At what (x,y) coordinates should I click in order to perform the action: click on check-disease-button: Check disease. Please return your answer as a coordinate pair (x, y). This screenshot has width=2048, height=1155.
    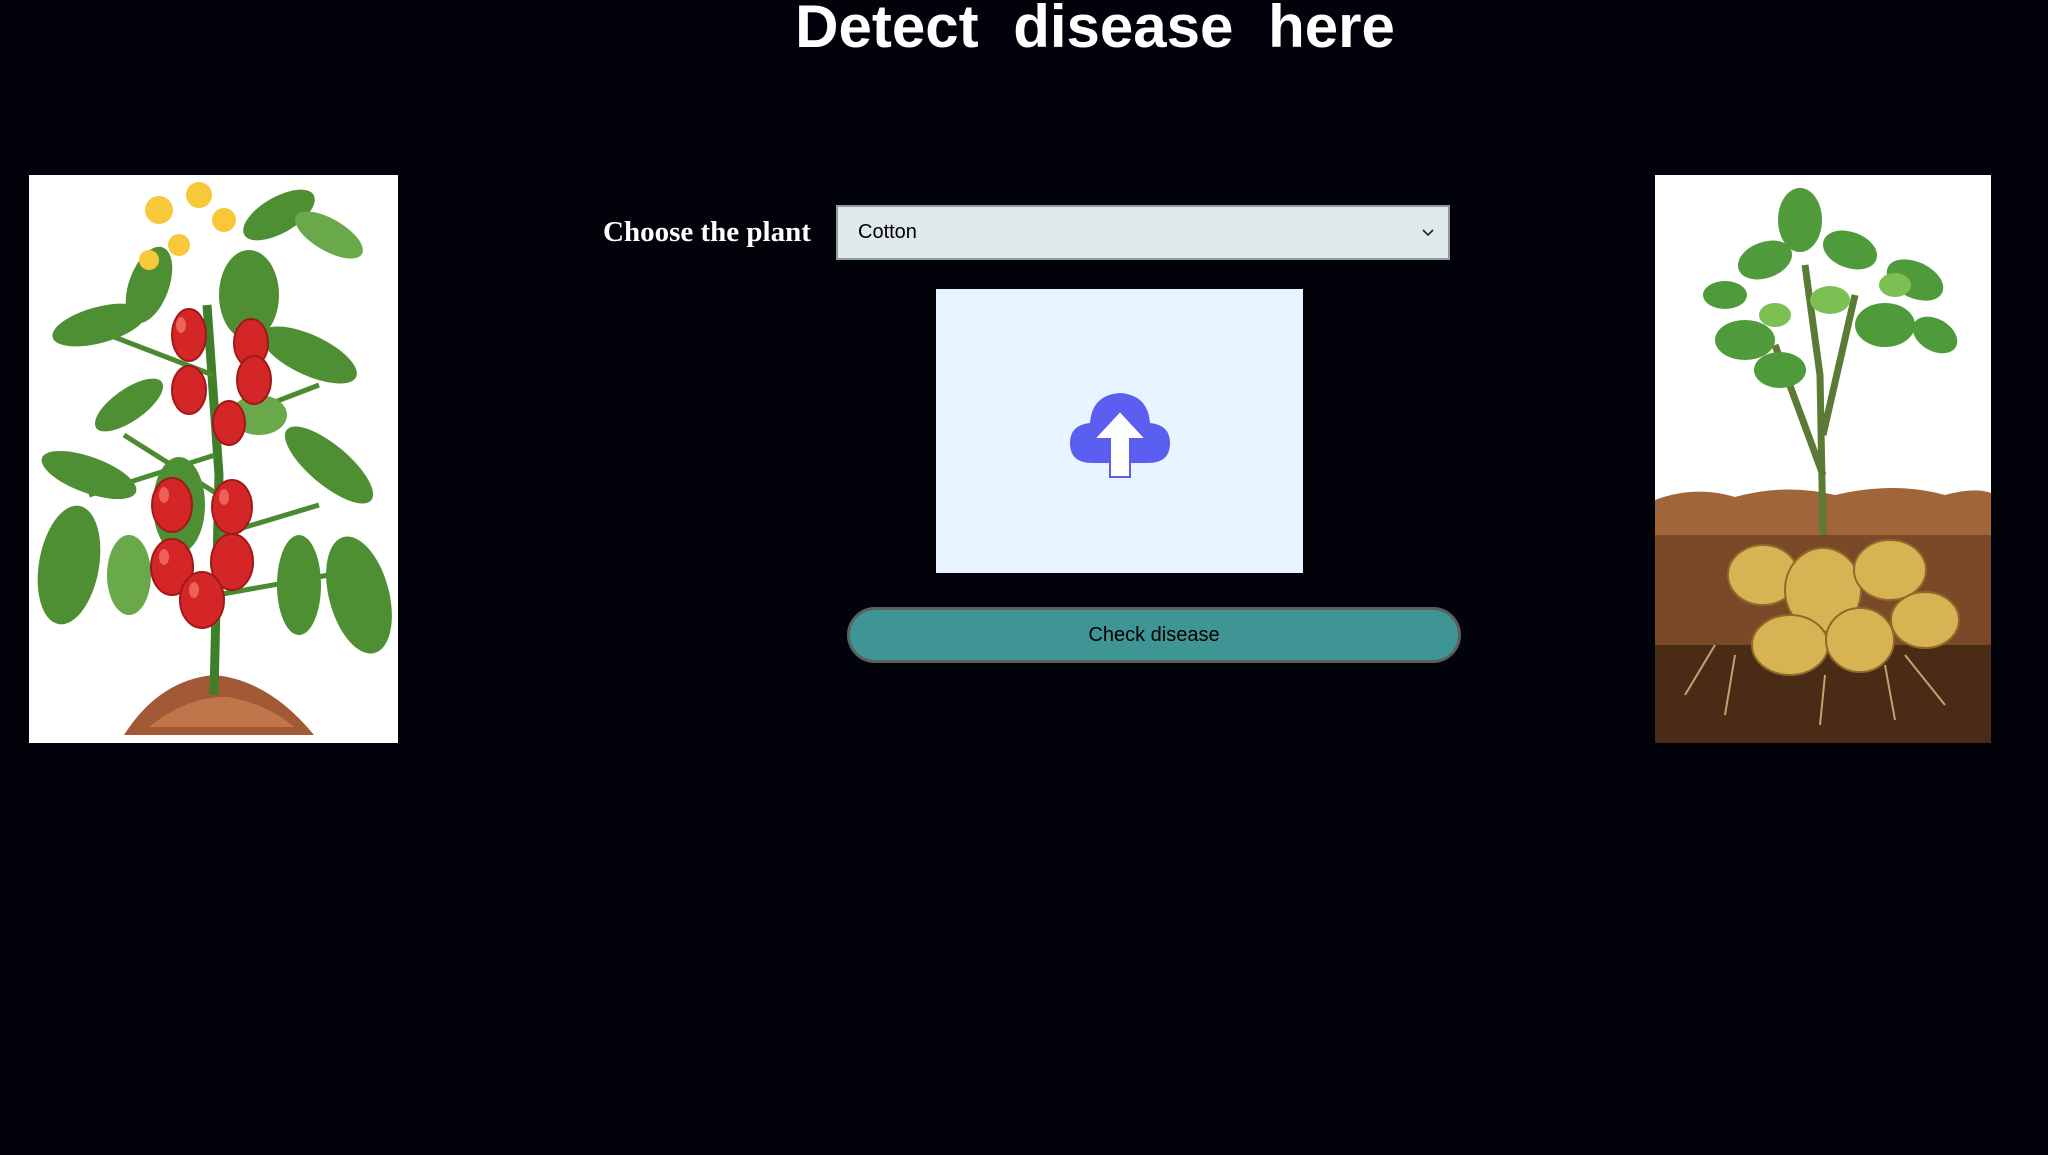
    Looking at the image, I should click on (1154, 635).